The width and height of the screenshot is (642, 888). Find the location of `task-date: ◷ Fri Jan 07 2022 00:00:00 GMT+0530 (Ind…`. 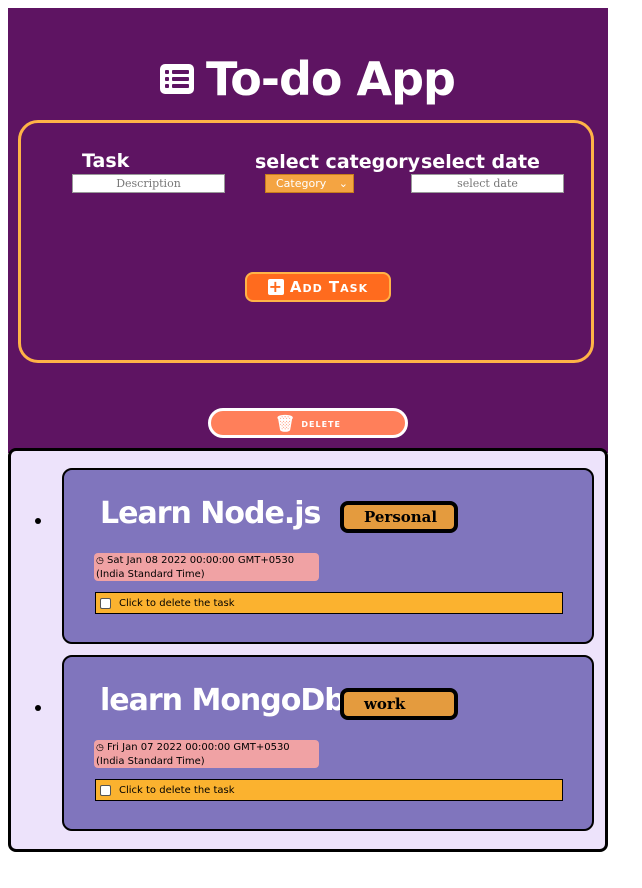

task-date: ◷ Fri Jan 07 2022 00:00:00 GMT+0530 (Ind… is located at coordinates (206, 754).